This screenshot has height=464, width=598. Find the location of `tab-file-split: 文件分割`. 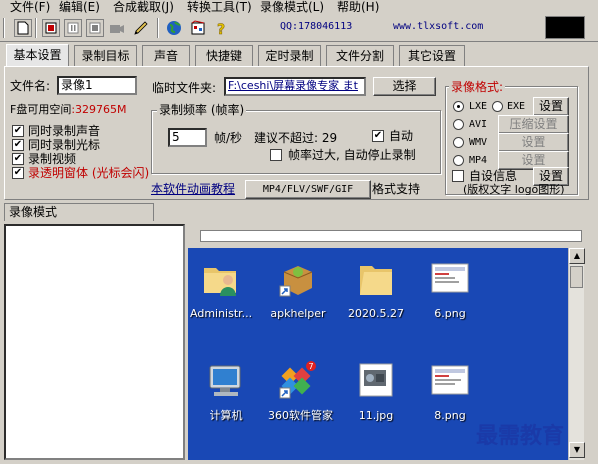

tab-file-split: 文件分割 is located at coordinates (360, 55).